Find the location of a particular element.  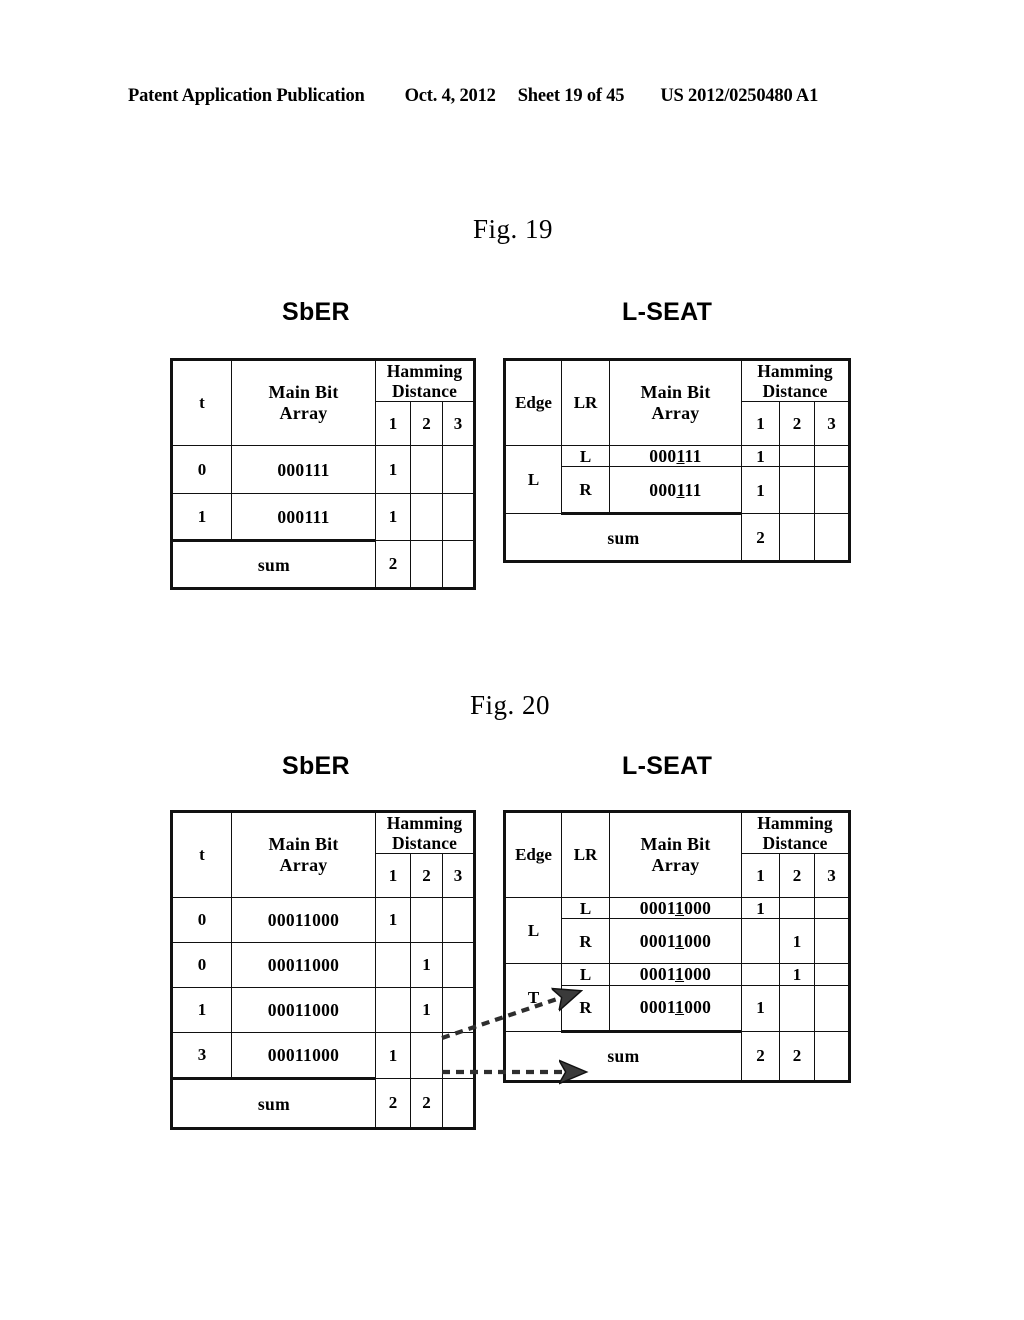

table-header-row: Edge LR Main Bit Array Hamming Distance is located at coordinates (677, 402).